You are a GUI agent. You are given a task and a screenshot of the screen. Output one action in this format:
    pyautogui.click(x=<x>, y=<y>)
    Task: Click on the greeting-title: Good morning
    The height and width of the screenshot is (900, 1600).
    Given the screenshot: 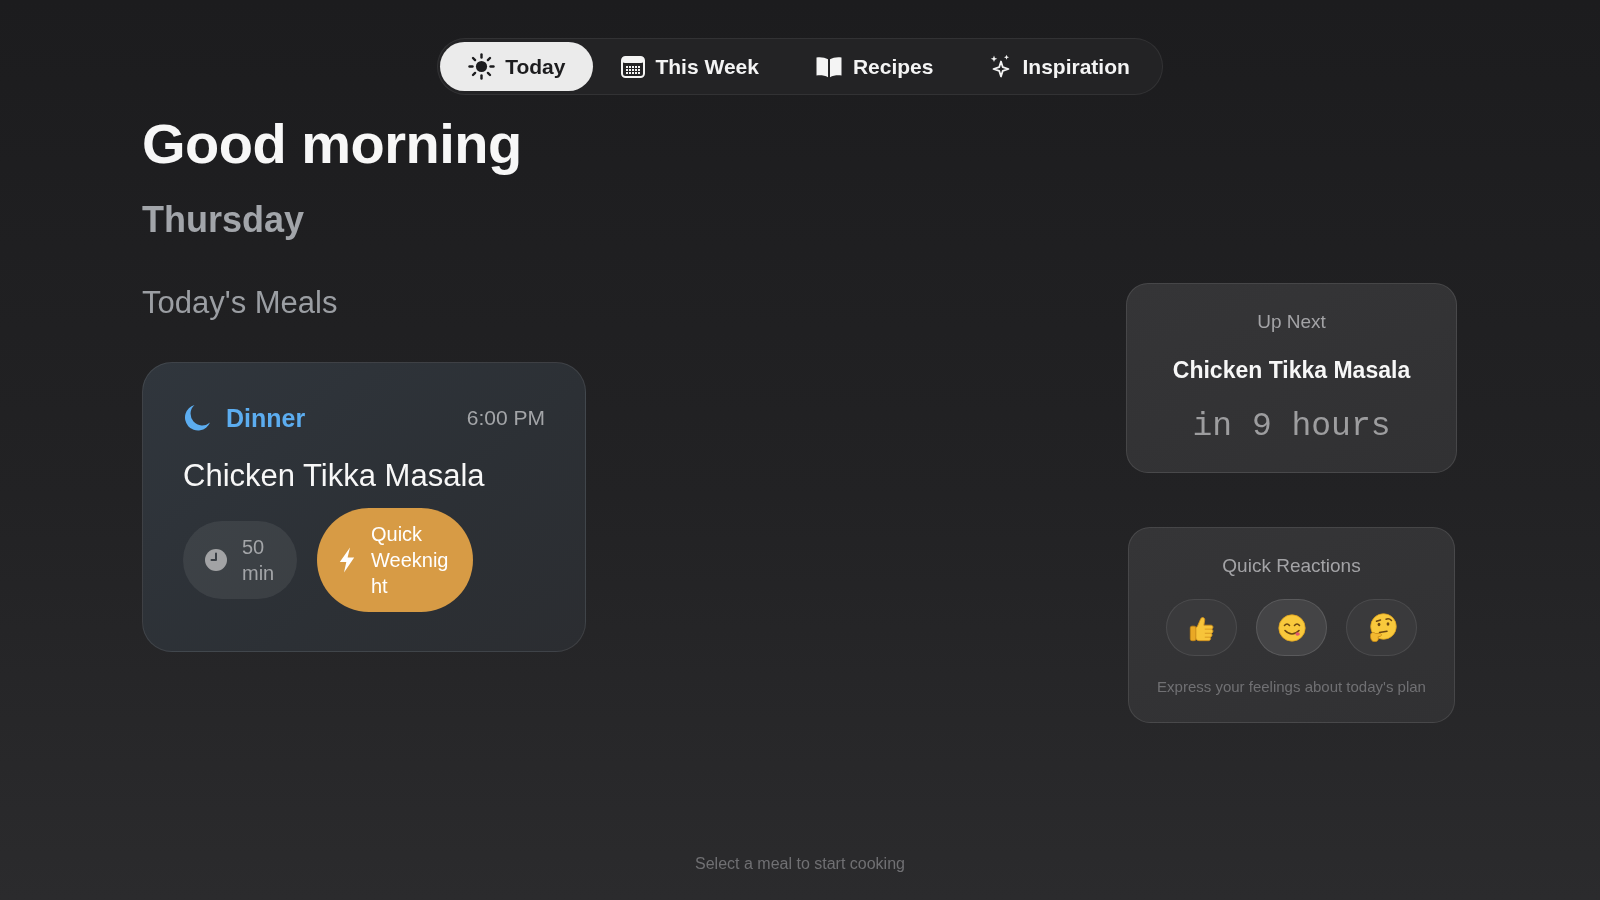 What is the action you would take?
    pyautogui.click(x=332, y=144)
    